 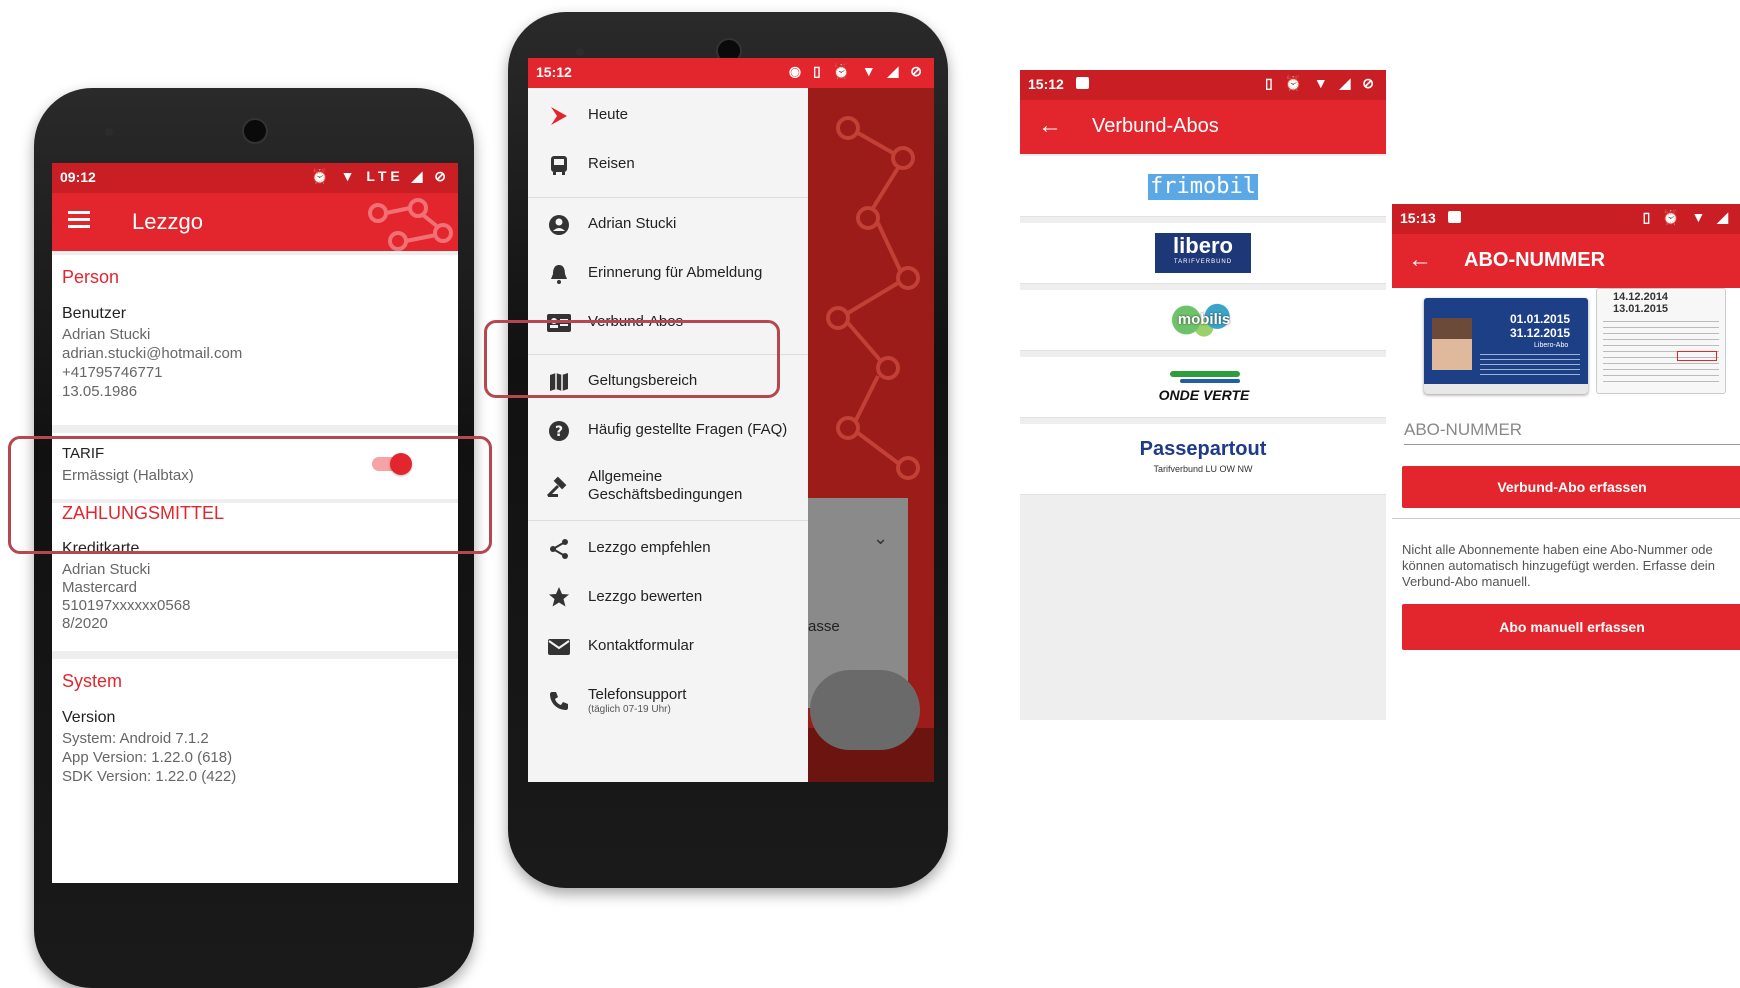 What do you see at coordinates (1203, 245) in the screenshot?
I see `libero-logo-text: libero` at bounding box center [1203, 245].